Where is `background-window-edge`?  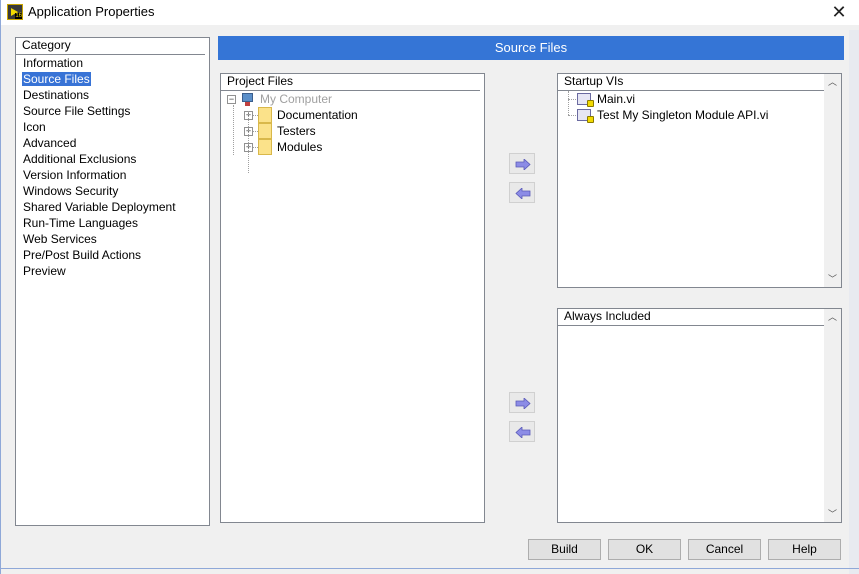 background-window-edge is located at coordinates (854, 302).